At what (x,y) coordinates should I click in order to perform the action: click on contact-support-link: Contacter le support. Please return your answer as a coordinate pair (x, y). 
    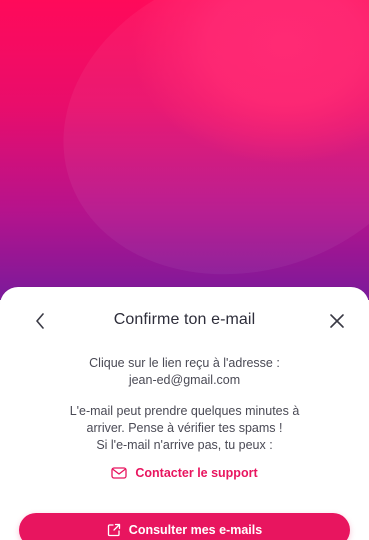
    Looking at the image, I should click on (184, 473).